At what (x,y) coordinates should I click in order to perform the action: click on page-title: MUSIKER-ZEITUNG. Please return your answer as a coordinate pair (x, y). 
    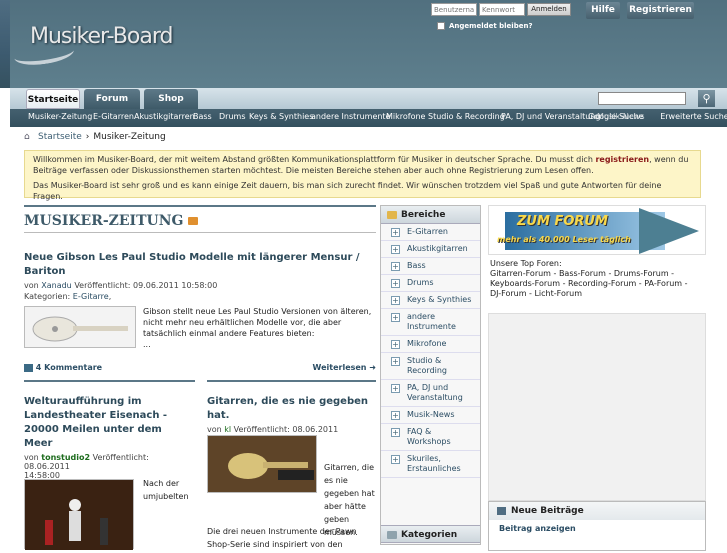
    Looking at the image, I should click on (111, 221).